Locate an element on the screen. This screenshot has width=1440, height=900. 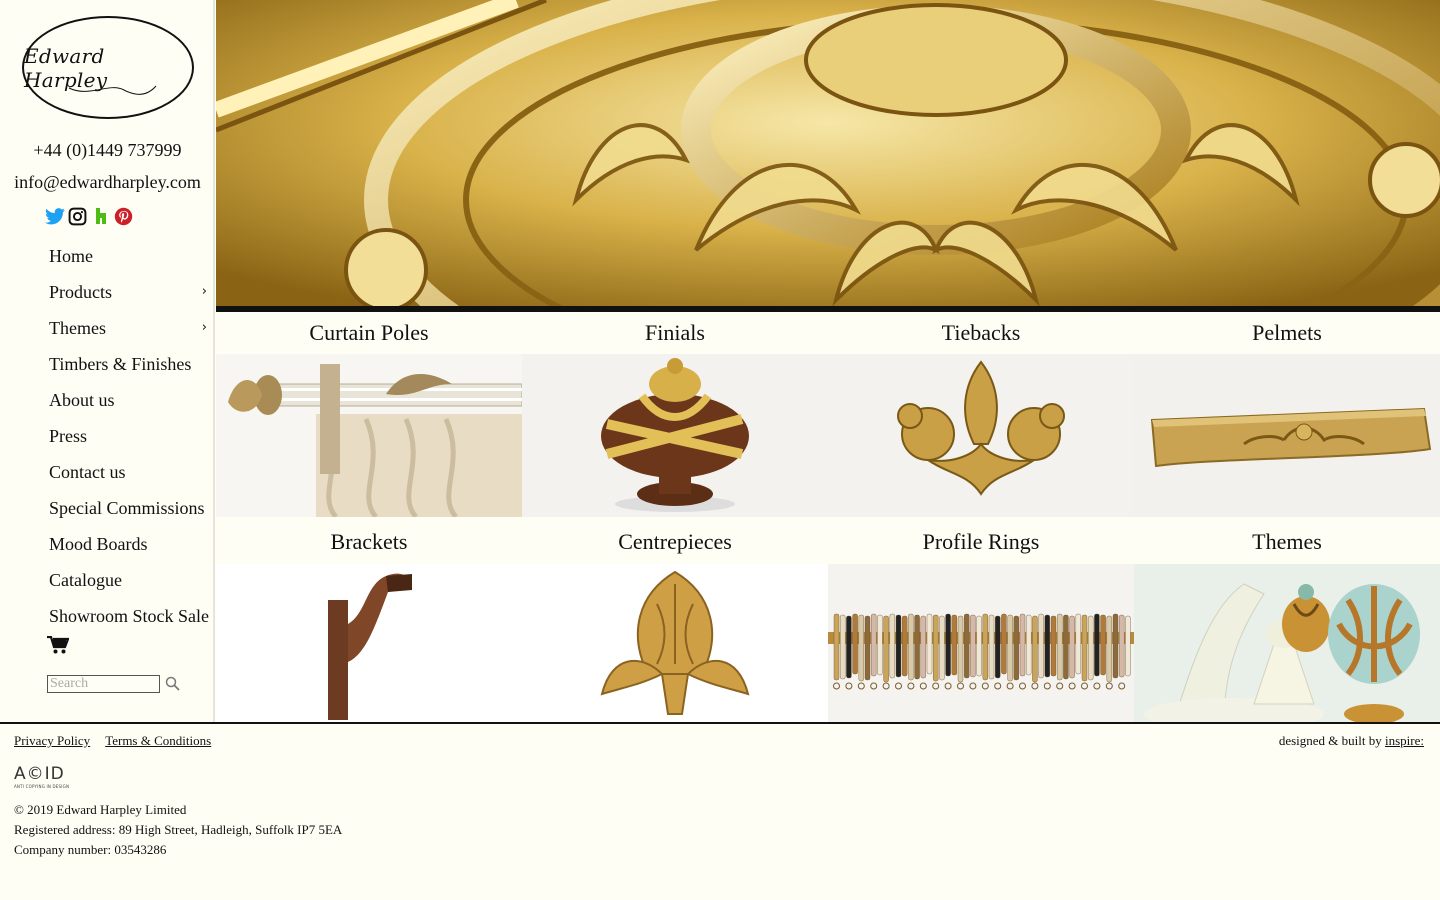
bracket-image is located at coordinates (369, 643).